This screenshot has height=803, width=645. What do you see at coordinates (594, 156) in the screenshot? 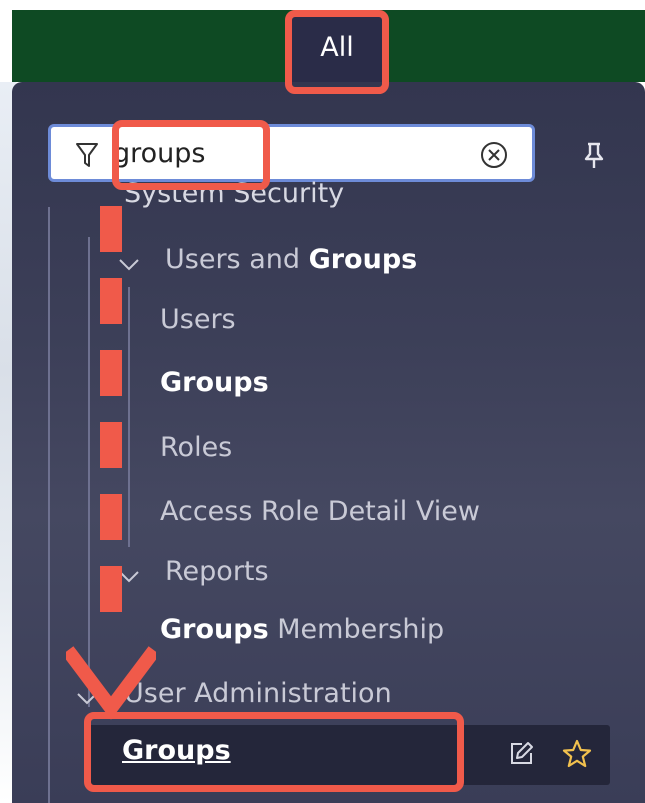
I see `pin-icon` at bounding box center [594, 156].